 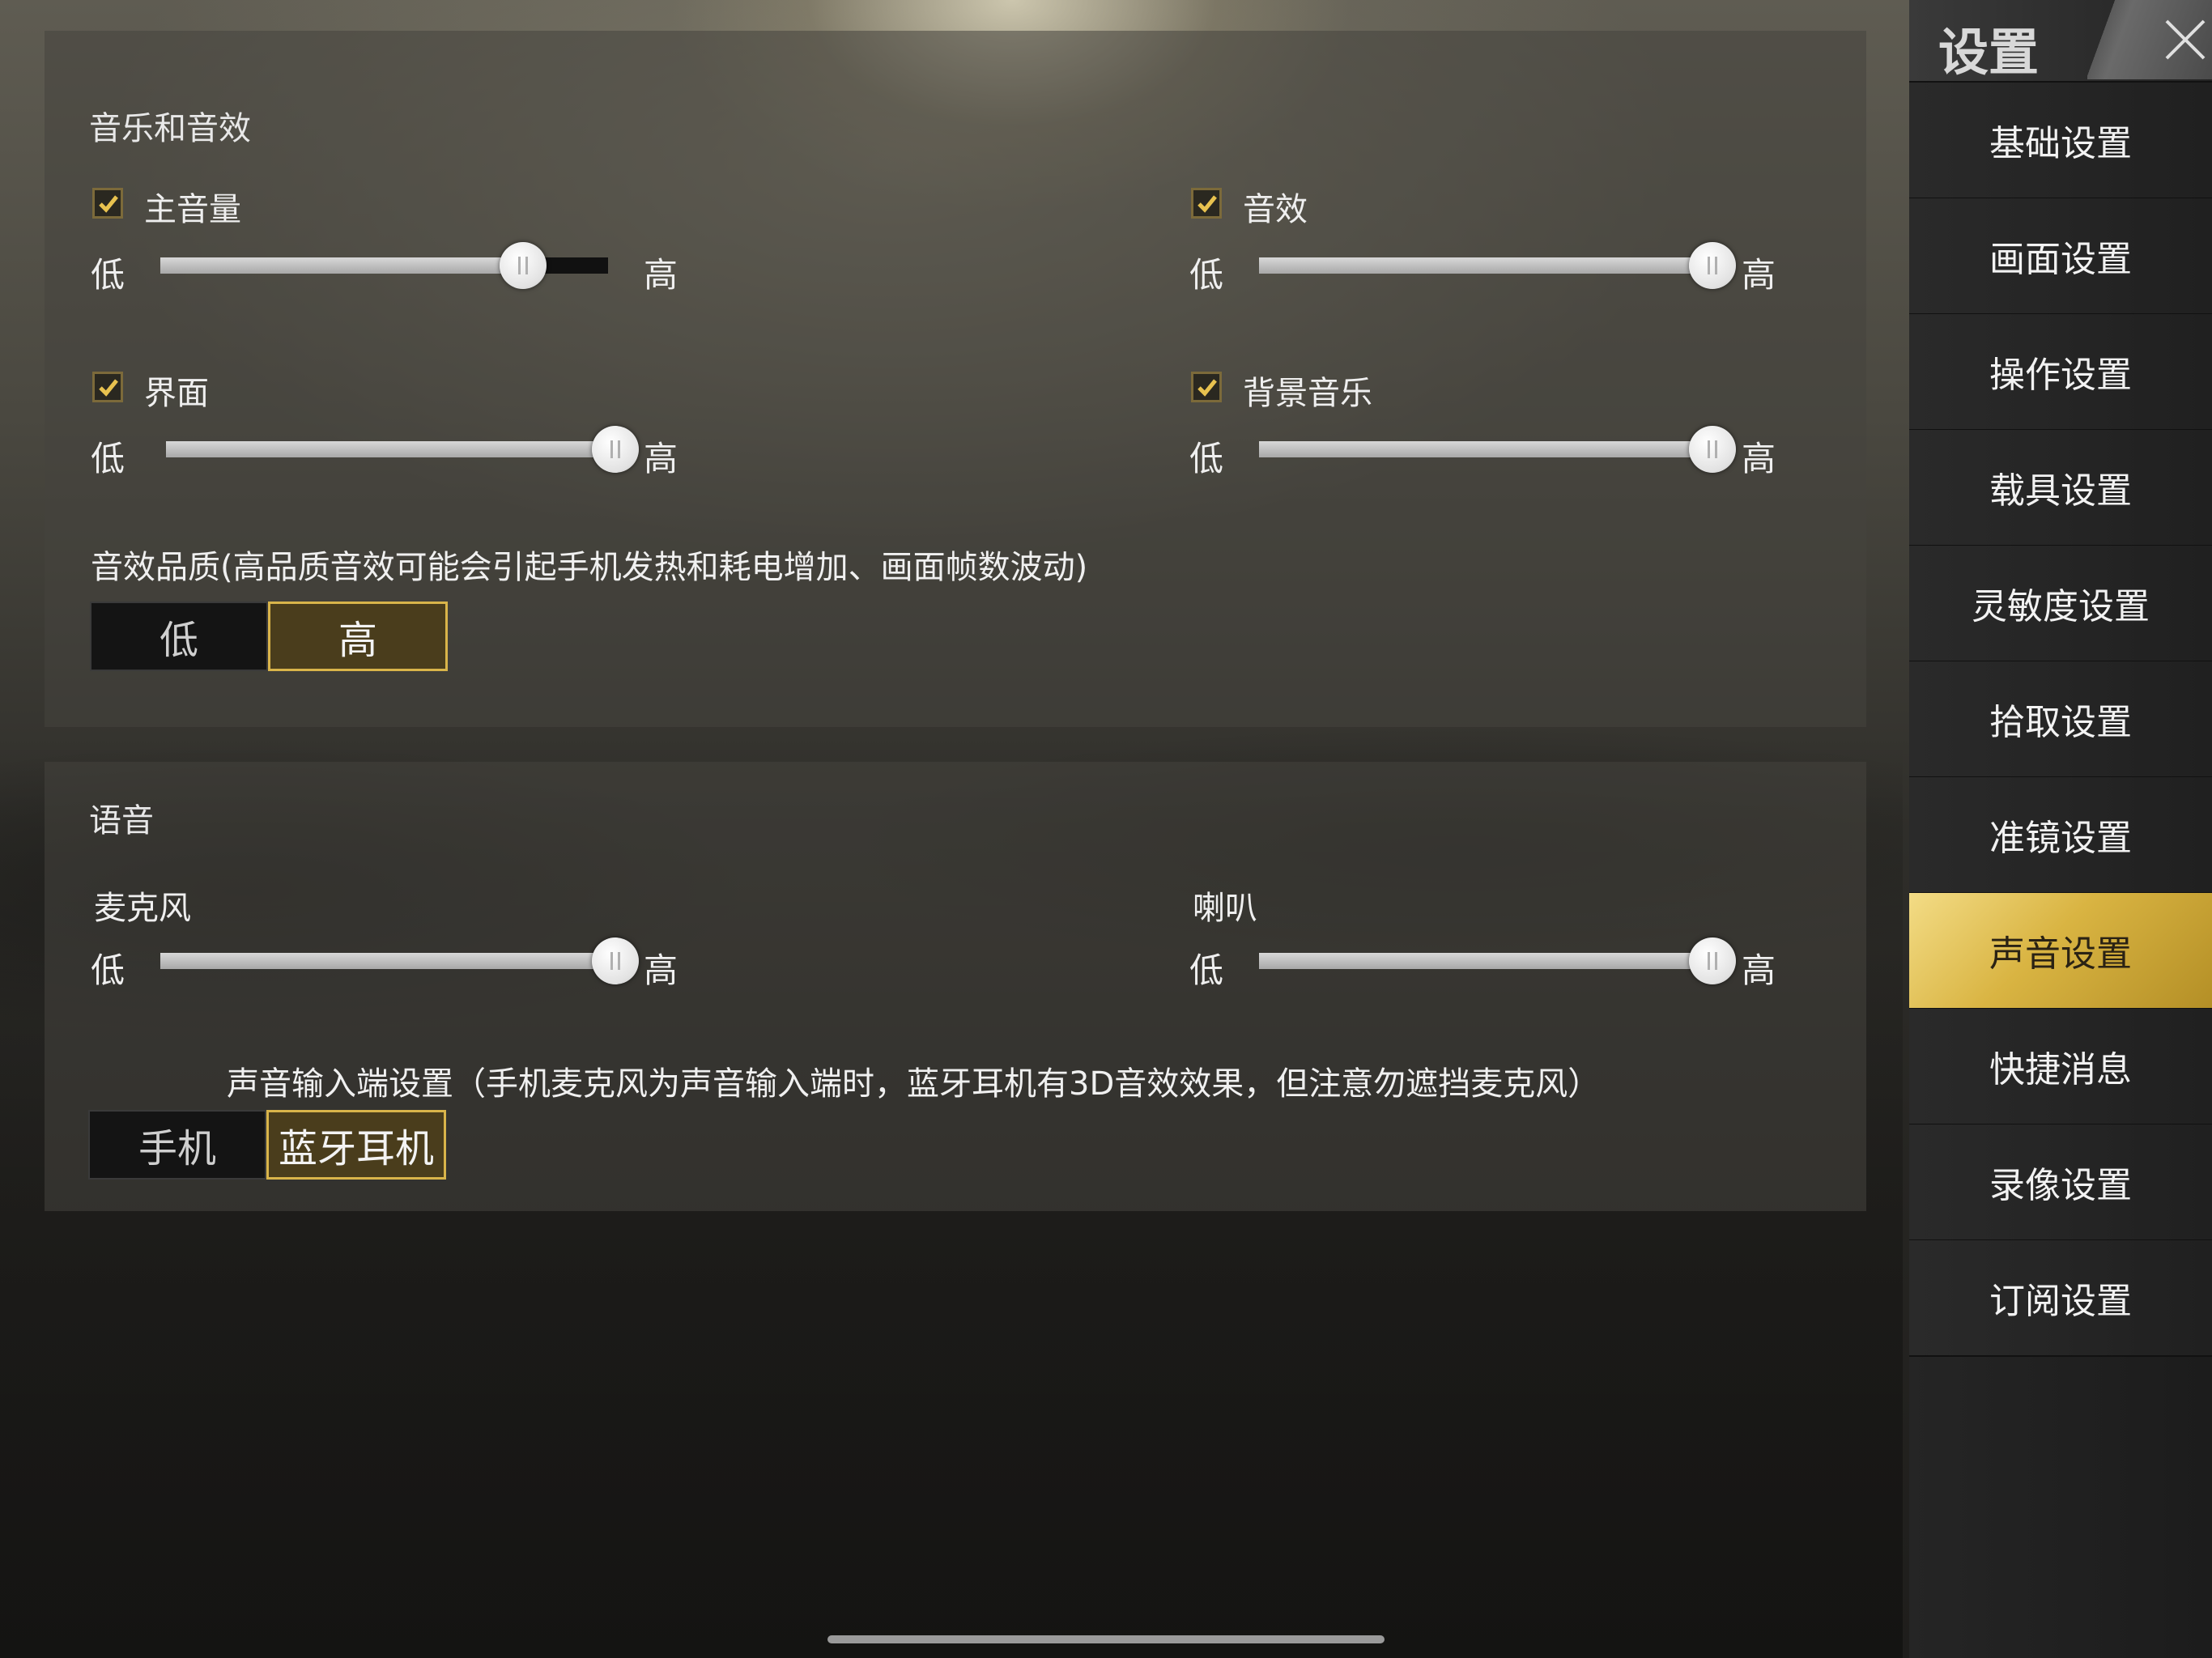 I want to click on sfx-slider, so click(x=1486, y=265).